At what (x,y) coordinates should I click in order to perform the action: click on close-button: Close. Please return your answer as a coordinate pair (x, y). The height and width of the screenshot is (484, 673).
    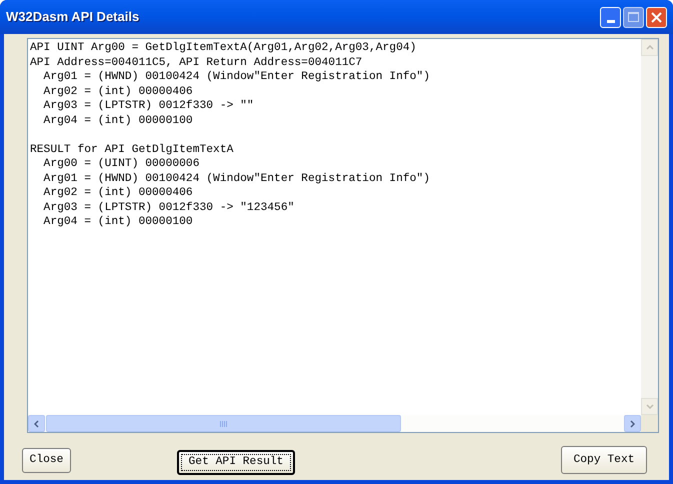
    Looking at the image, I should click on (46, 460).